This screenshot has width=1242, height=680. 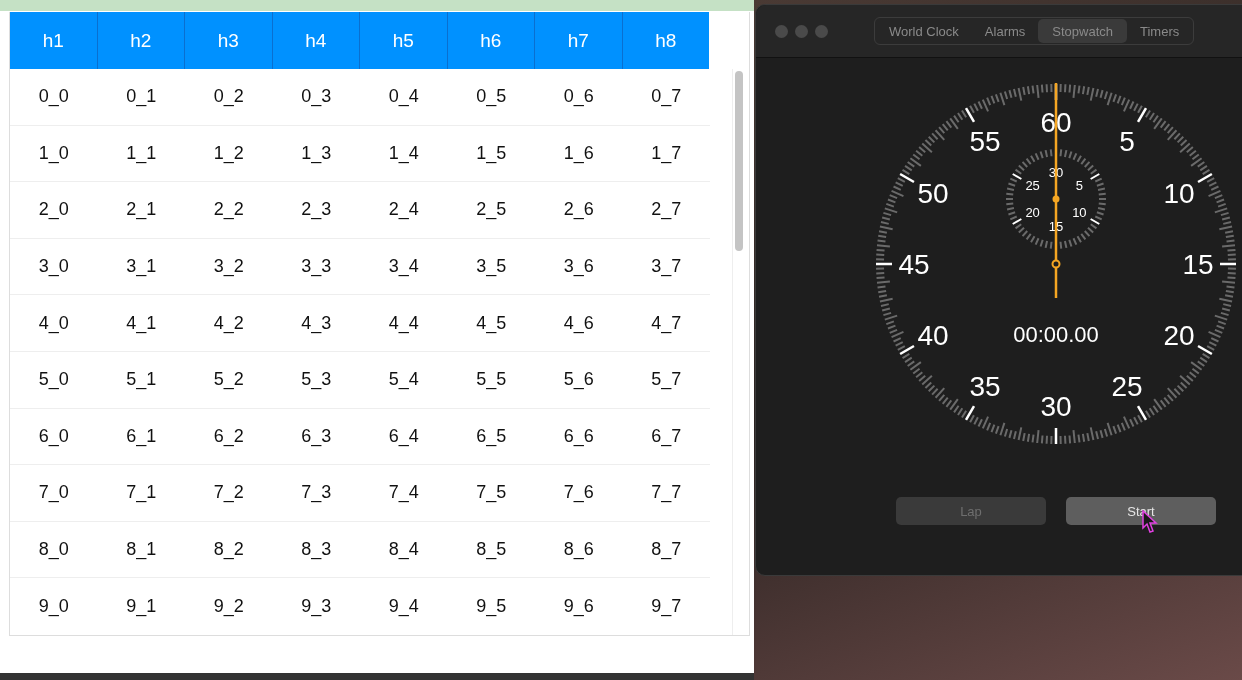 I want to click on tab: World Clock, so click(x=924, y=31).